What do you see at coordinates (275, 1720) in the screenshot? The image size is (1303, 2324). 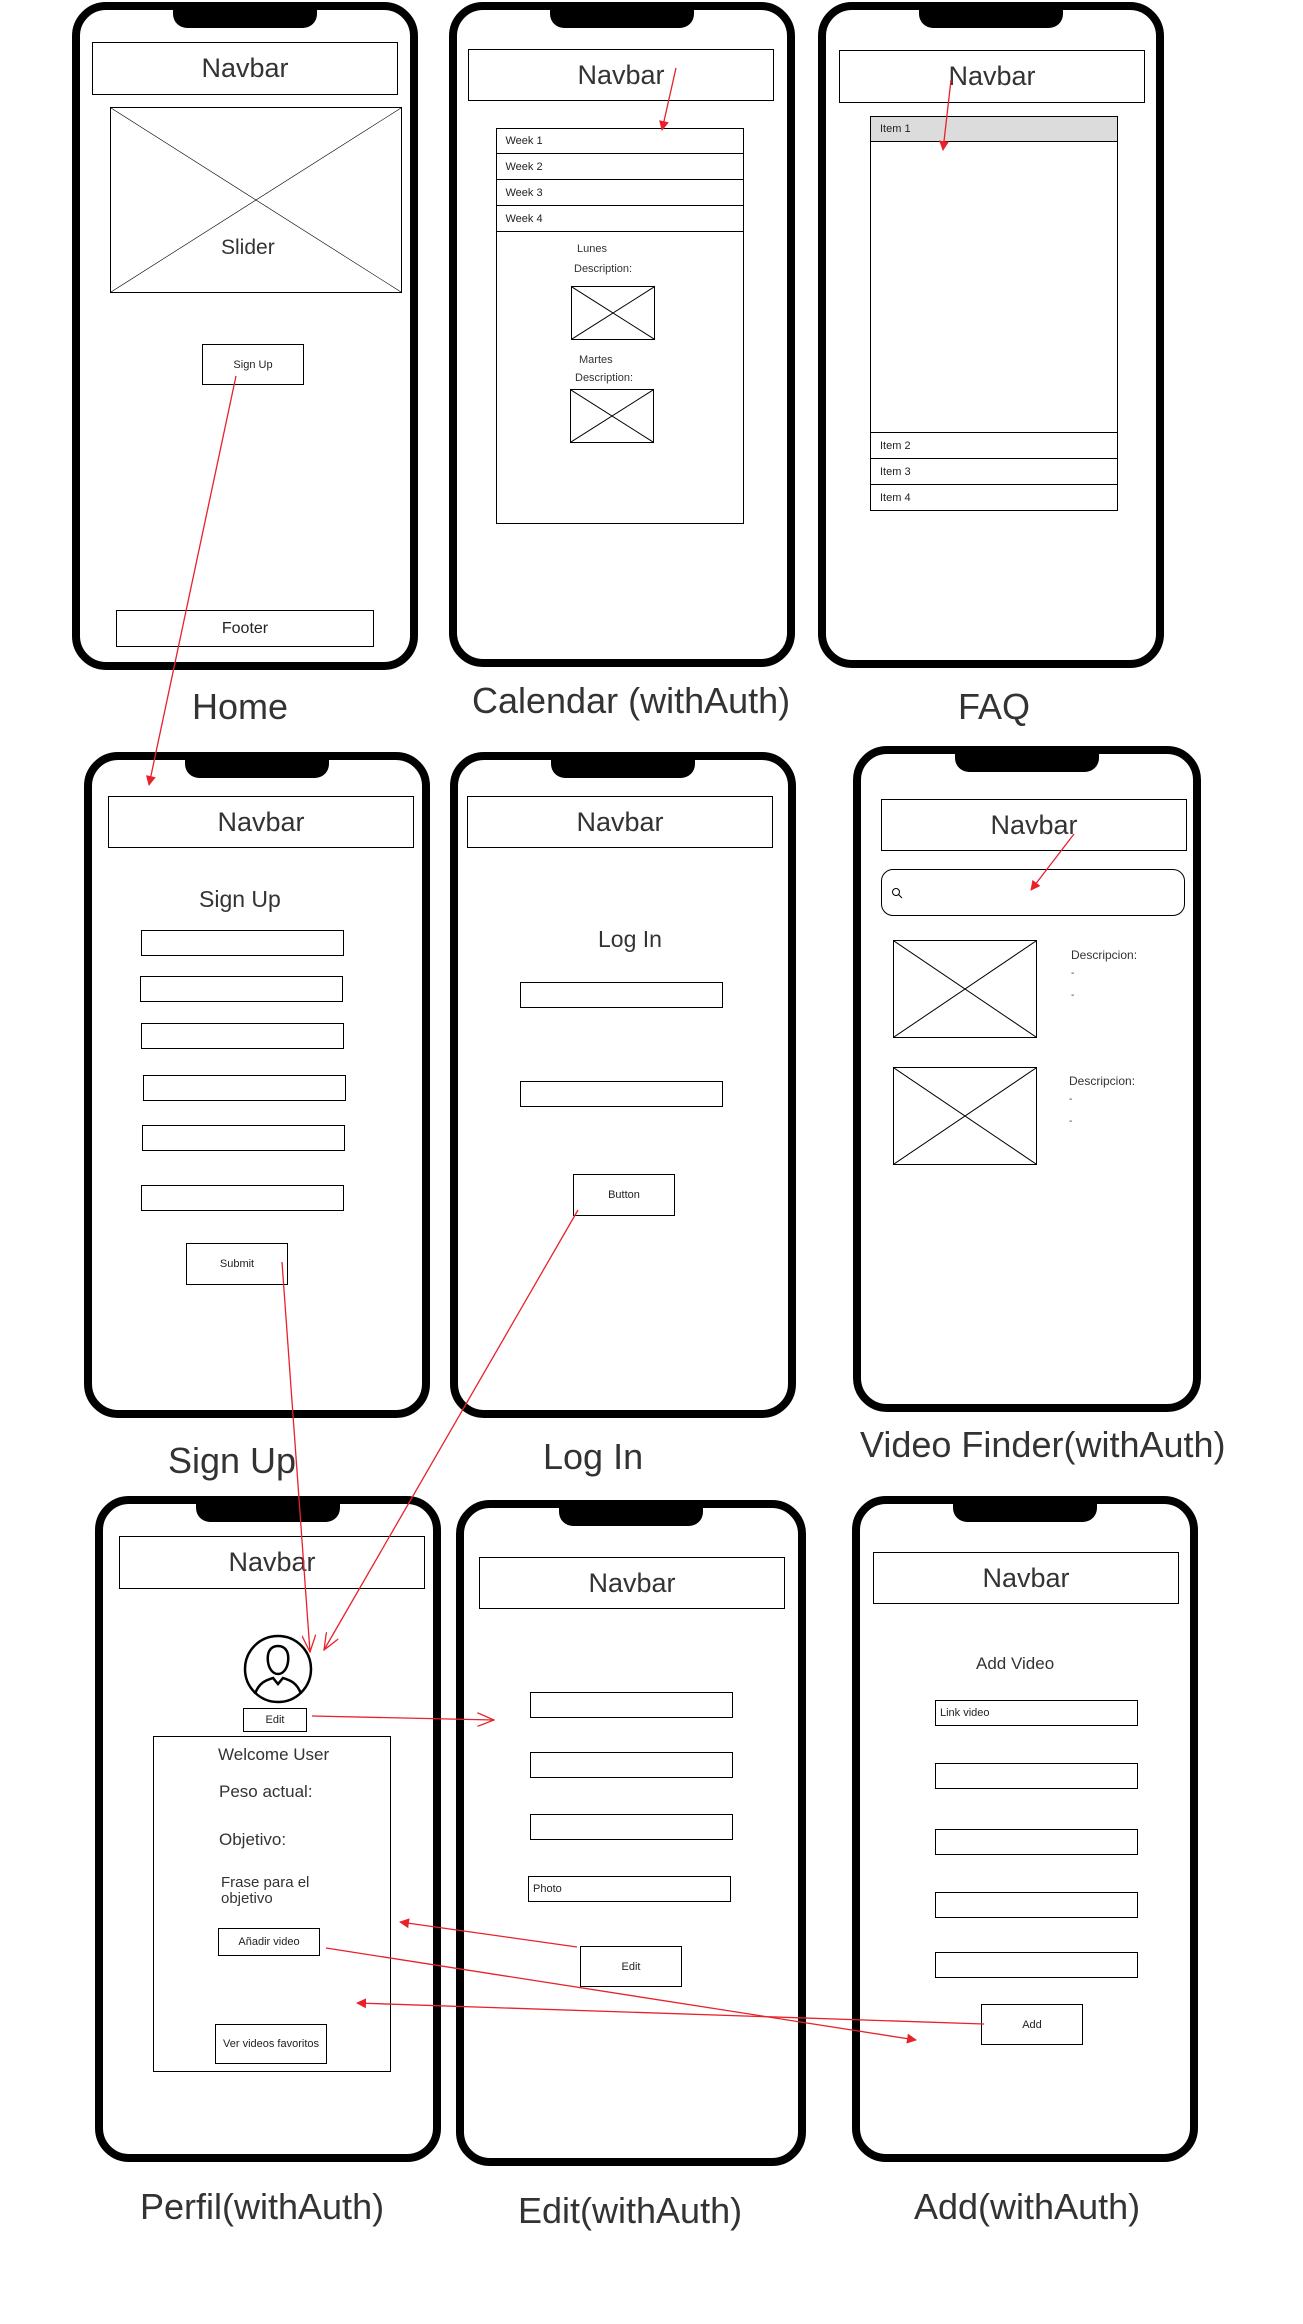 I see `edit-profile-button: Edit` at bounding box center [275, 1720].